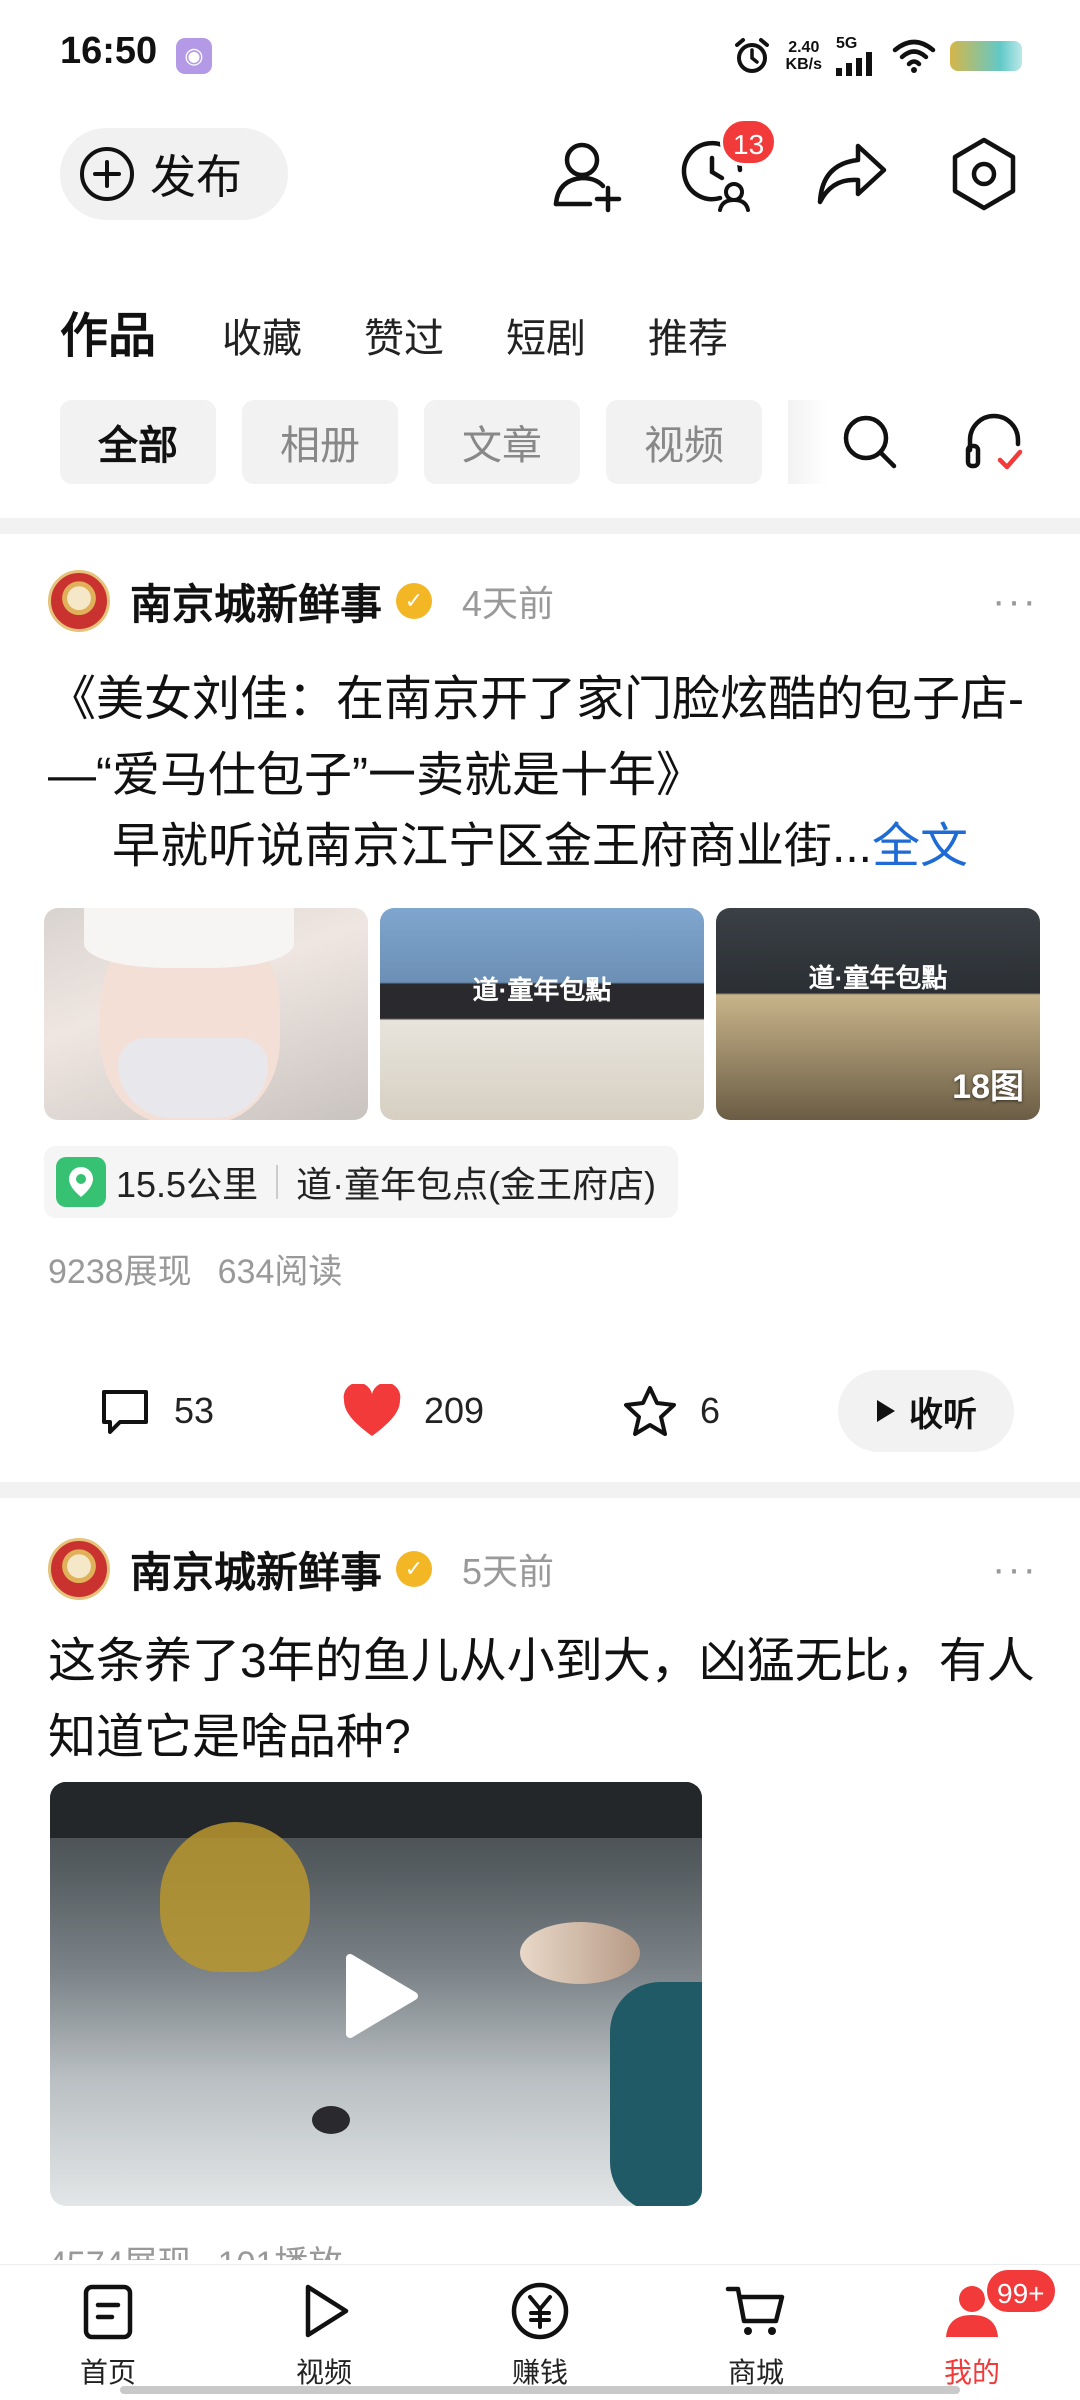  What do you see at coordinates (755, 2372) in the screenshot?
I see `nav-label: 商城` at bounding box center [755, 2372].